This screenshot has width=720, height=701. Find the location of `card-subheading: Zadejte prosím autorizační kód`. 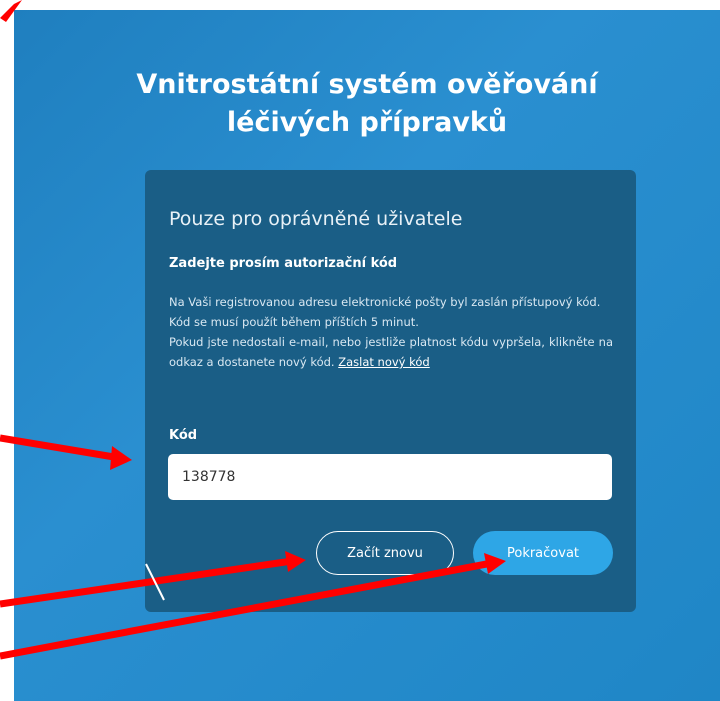

card-subheading: Zadejte prosím autorizační kód is located at coordinates (283, 263).